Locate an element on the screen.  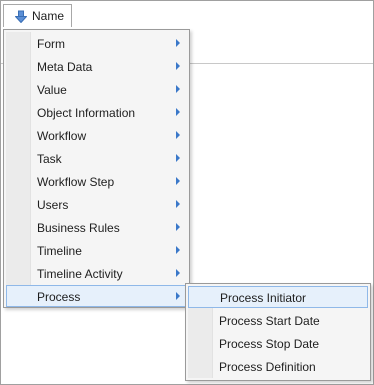
menu-item-label: Workflow Step is located at coordinates (76, 182).